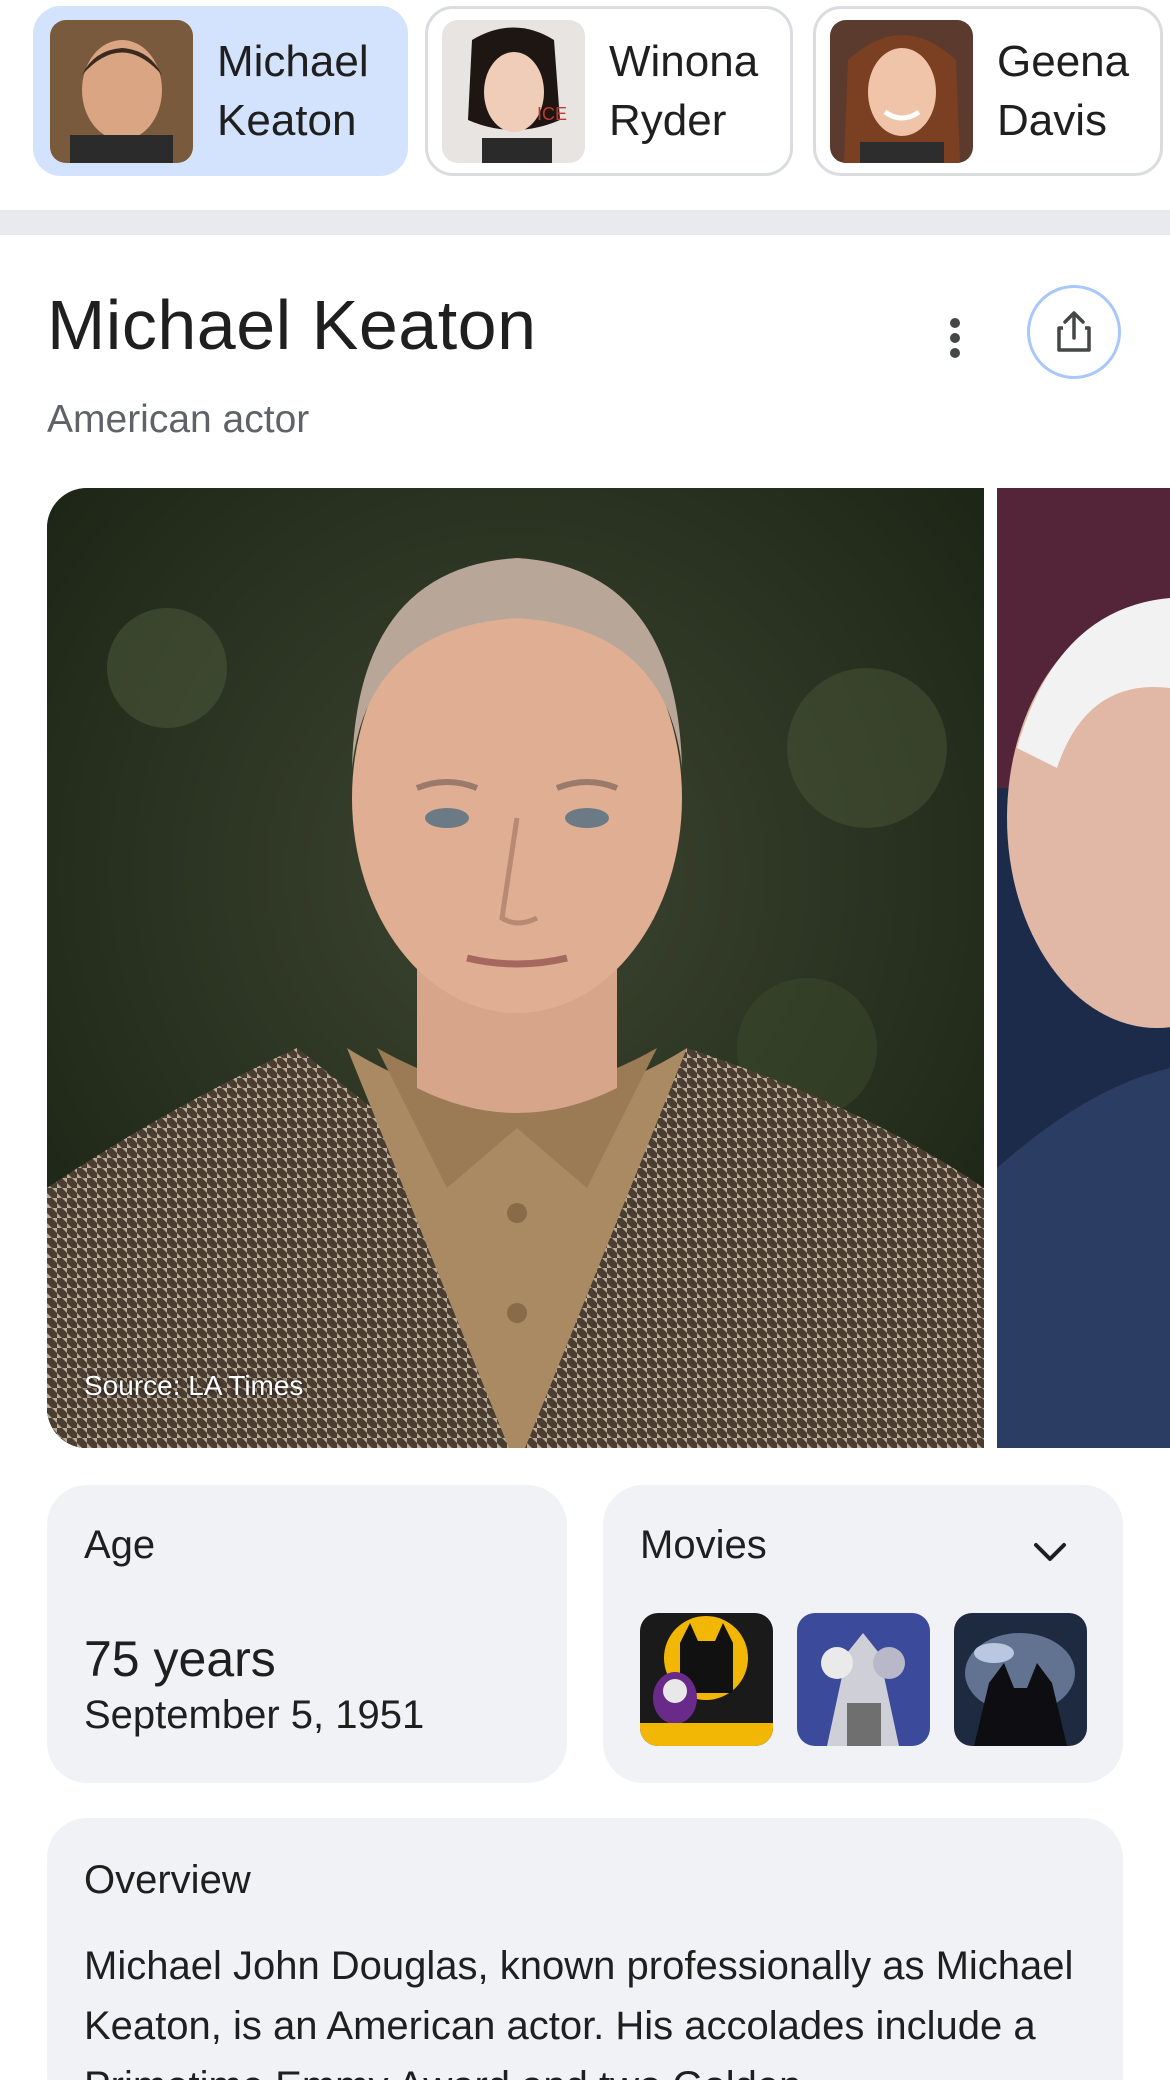 The width and height of the screenshot is (1170, 2080). What do you see at coordinates (585, 222) in the screenshot?
I see `section-divider` at bounding box center [585, 222].